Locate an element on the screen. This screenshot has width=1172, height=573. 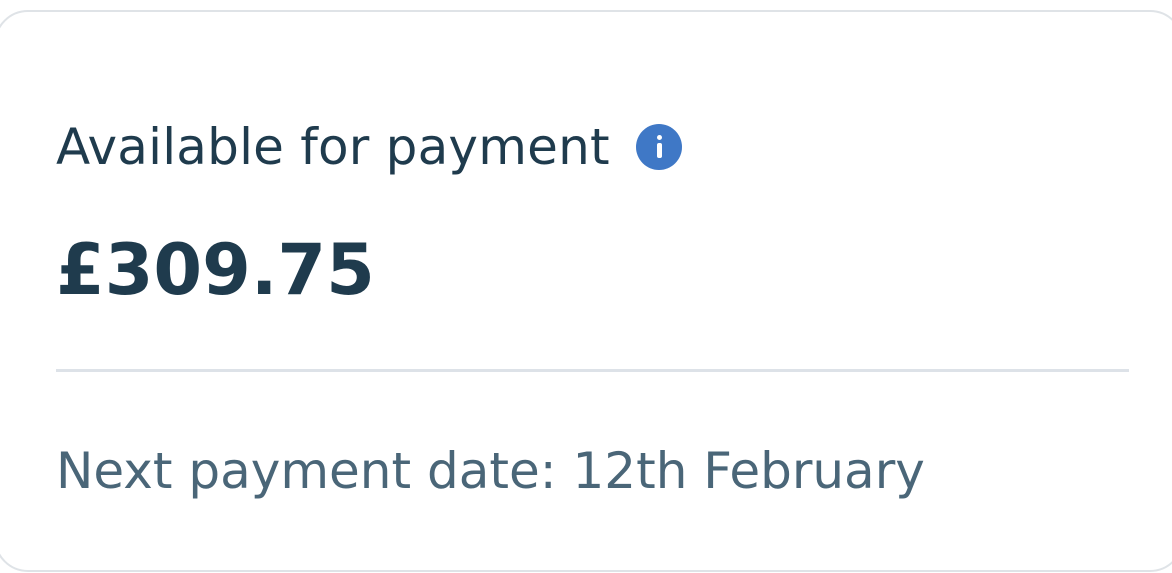
info-icon is located at coordinates (658, 147).